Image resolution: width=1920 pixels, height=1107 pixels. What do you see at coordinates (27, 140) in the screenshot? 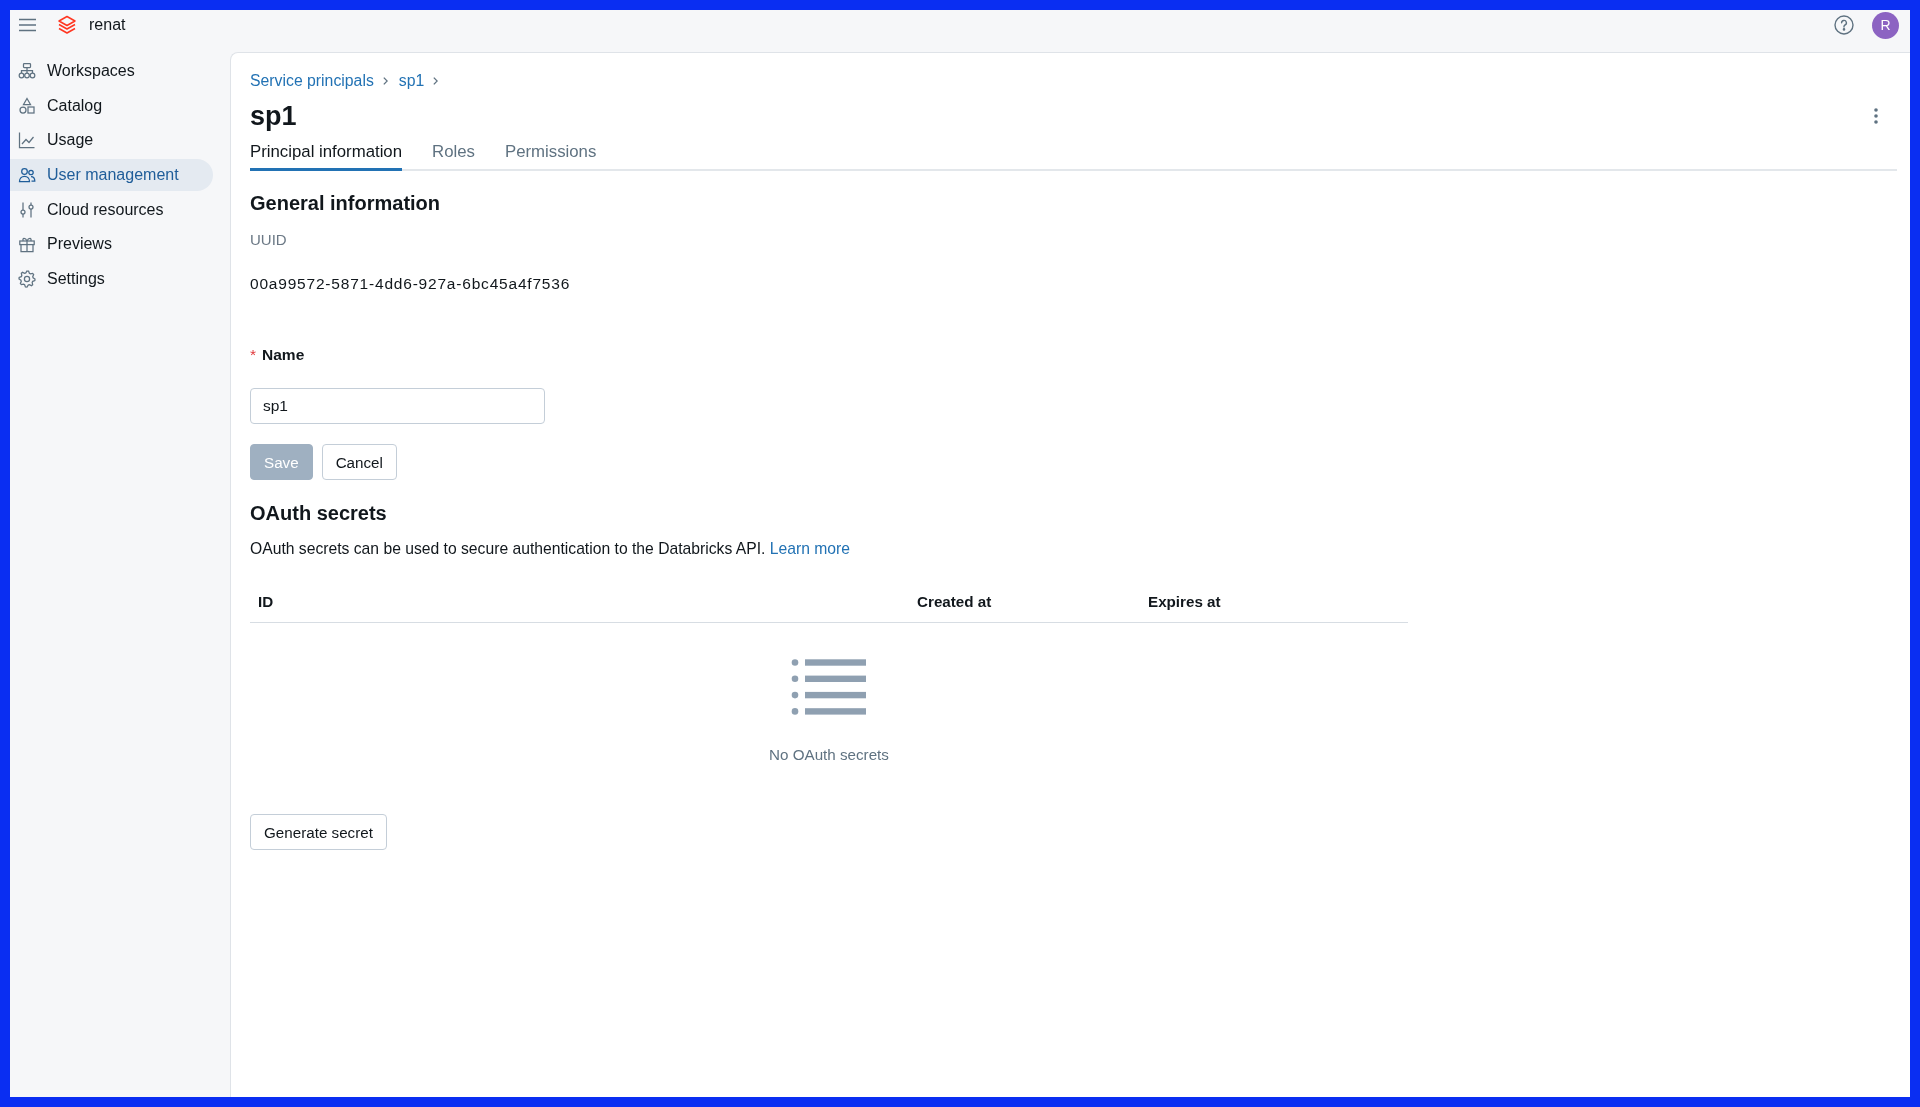
I see `line-chart-icon` at bounding box center [27, 140].